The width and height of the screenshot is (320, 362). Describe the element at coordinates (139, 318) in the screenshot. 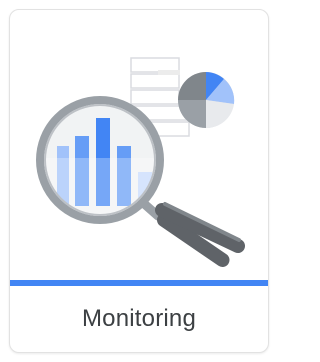

I see `card-label: Monitoring` at that location.